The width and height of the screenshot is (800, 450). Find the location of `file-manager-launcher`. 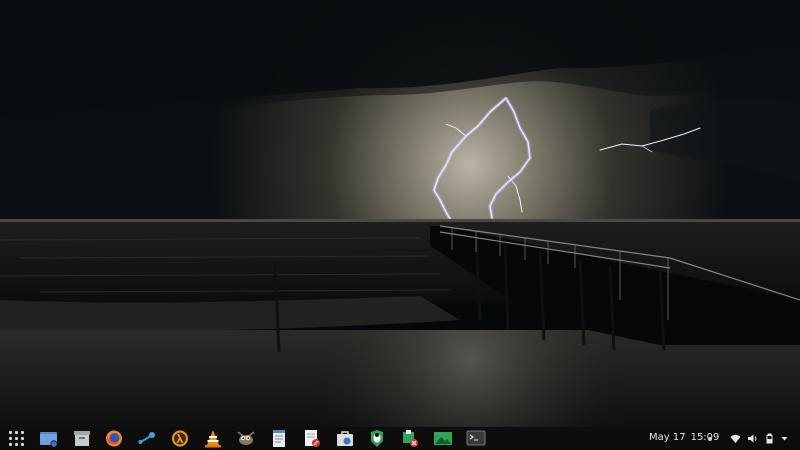

file-manager-launcher is located at coordinates (49, 438).